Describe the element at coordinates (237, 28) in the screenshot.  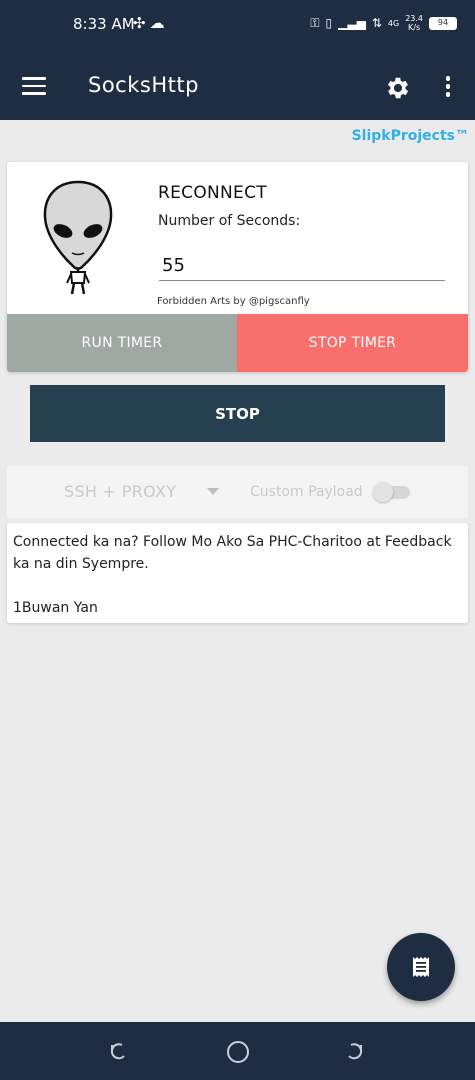
I see `status-bar: 8:33 AM ✣☁ ⚿ ▯ ▁▃▅ ⇅ 4G 23.4 K/s 94` at that location.